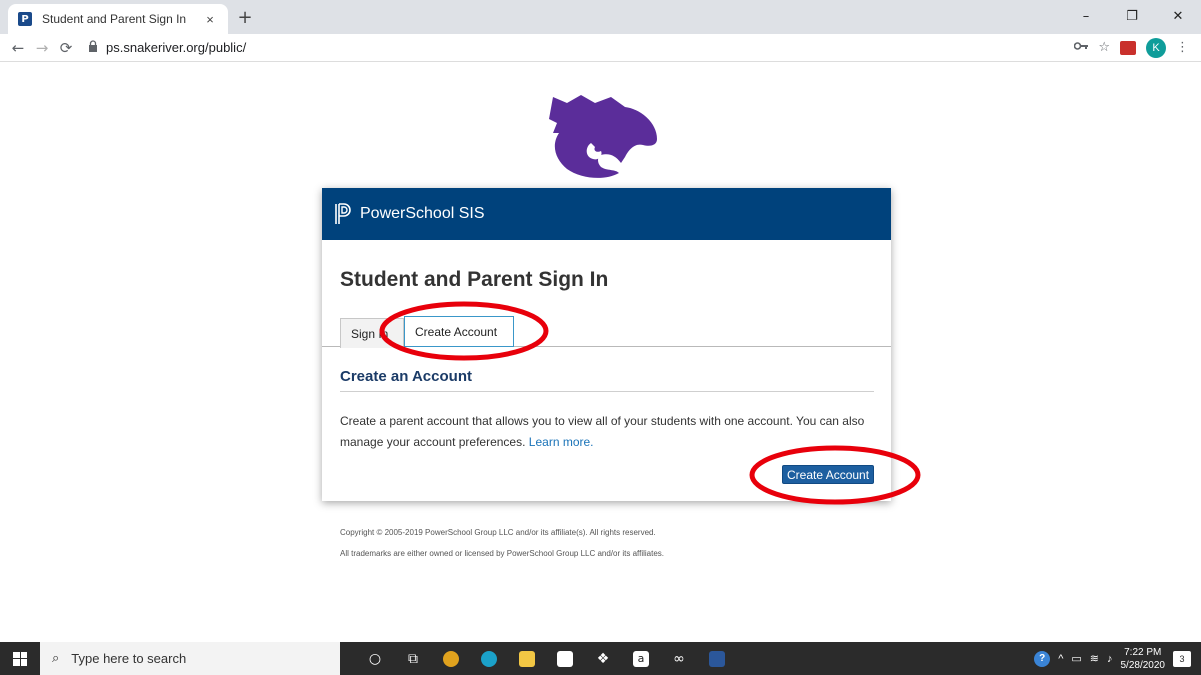 This screenshot has width=1201, height=675. I want to click on clock-date: 5/28/2020, so click(1143, 665).